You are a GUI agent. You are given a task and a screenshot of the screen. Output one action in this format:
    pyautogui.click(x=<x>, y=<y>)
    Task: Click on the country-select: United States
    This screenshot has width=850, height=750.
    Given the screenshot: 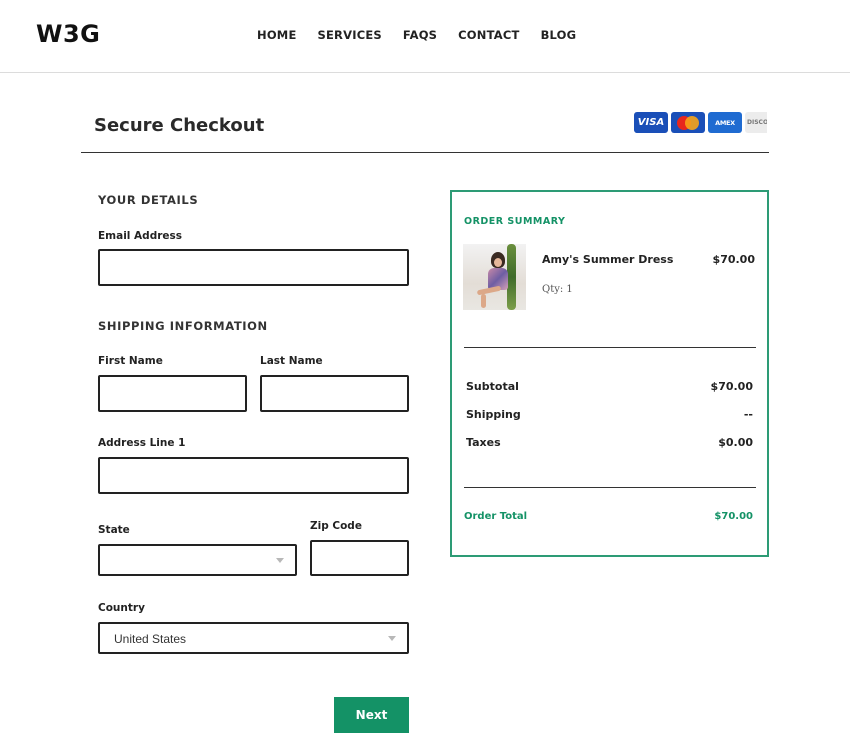 What is the action you would take?
    pyautogui.click(x=253, y=638)
    